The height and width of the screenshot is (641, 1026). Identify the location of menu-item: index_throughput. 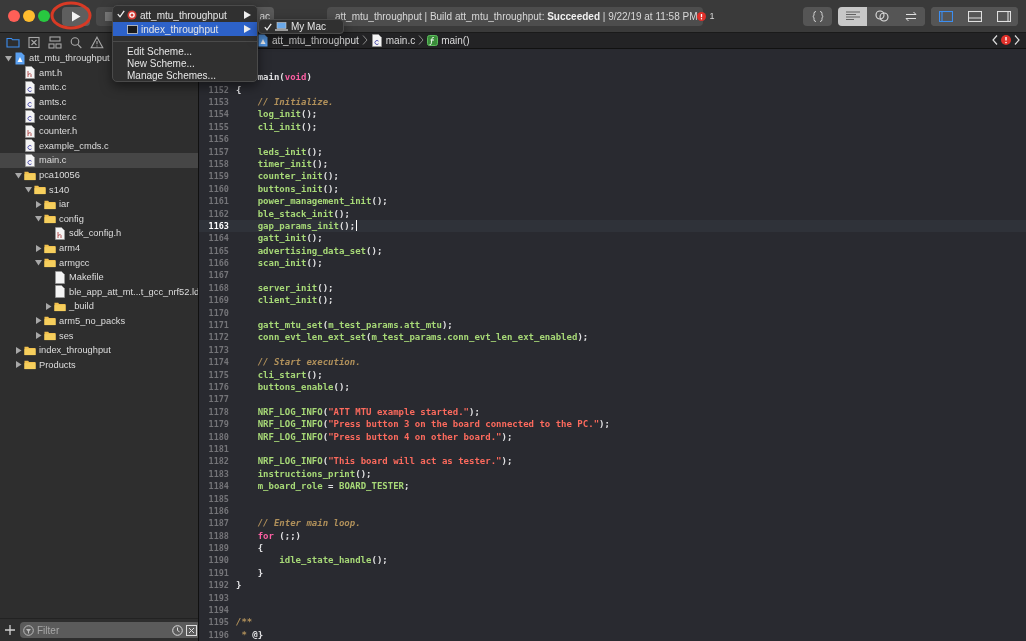
(185, 29).